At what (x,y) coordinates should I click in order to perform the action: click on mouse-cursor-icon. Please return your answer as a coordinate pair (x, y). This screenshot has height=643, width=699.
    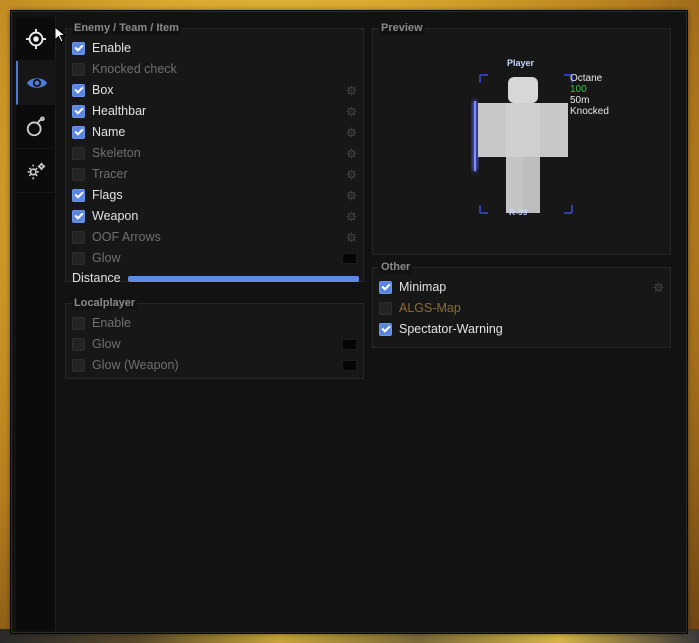
    Looking at the image, I should click on (60, 34).